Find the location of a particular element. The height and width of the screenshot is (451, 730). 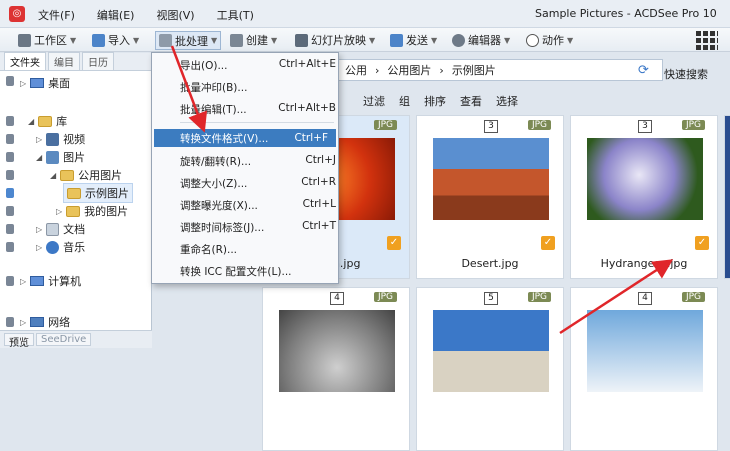

file-name: Desert.jpg is located at coordinates (490, 263).